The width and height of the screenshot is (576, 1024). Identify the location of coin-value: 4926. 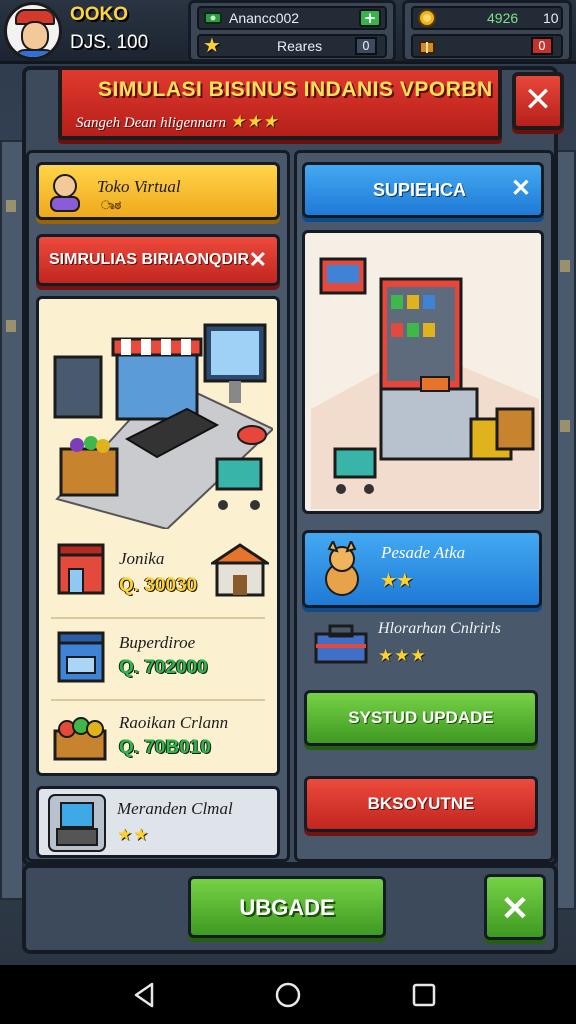
(503, 18).